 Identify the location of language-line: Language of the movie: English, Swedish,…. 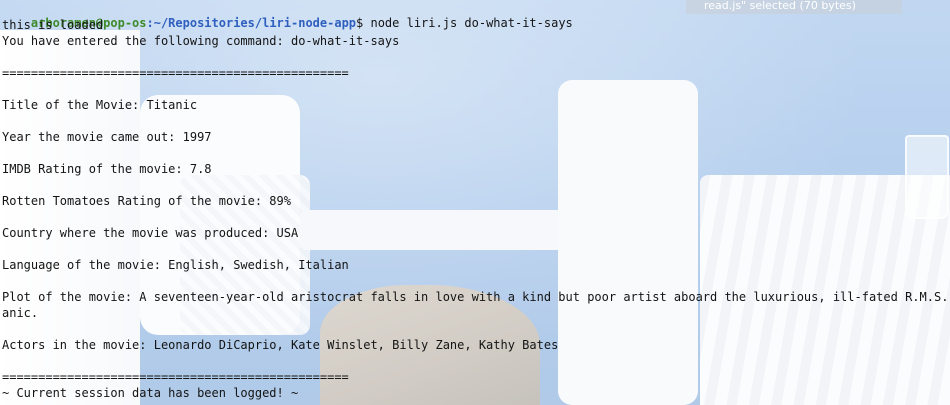
(175, 265).